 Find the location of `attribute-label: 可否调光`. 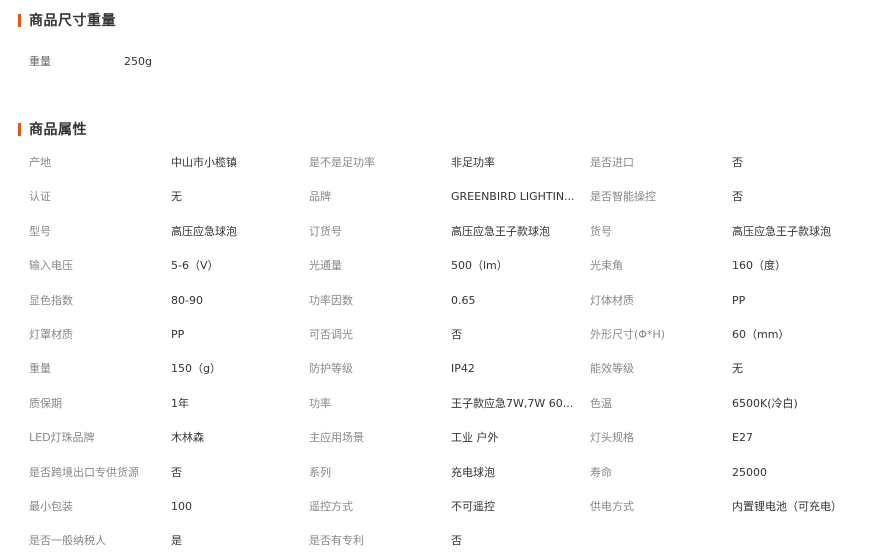

attribute-label: 可否调光 is located at coordinates (331, 334).